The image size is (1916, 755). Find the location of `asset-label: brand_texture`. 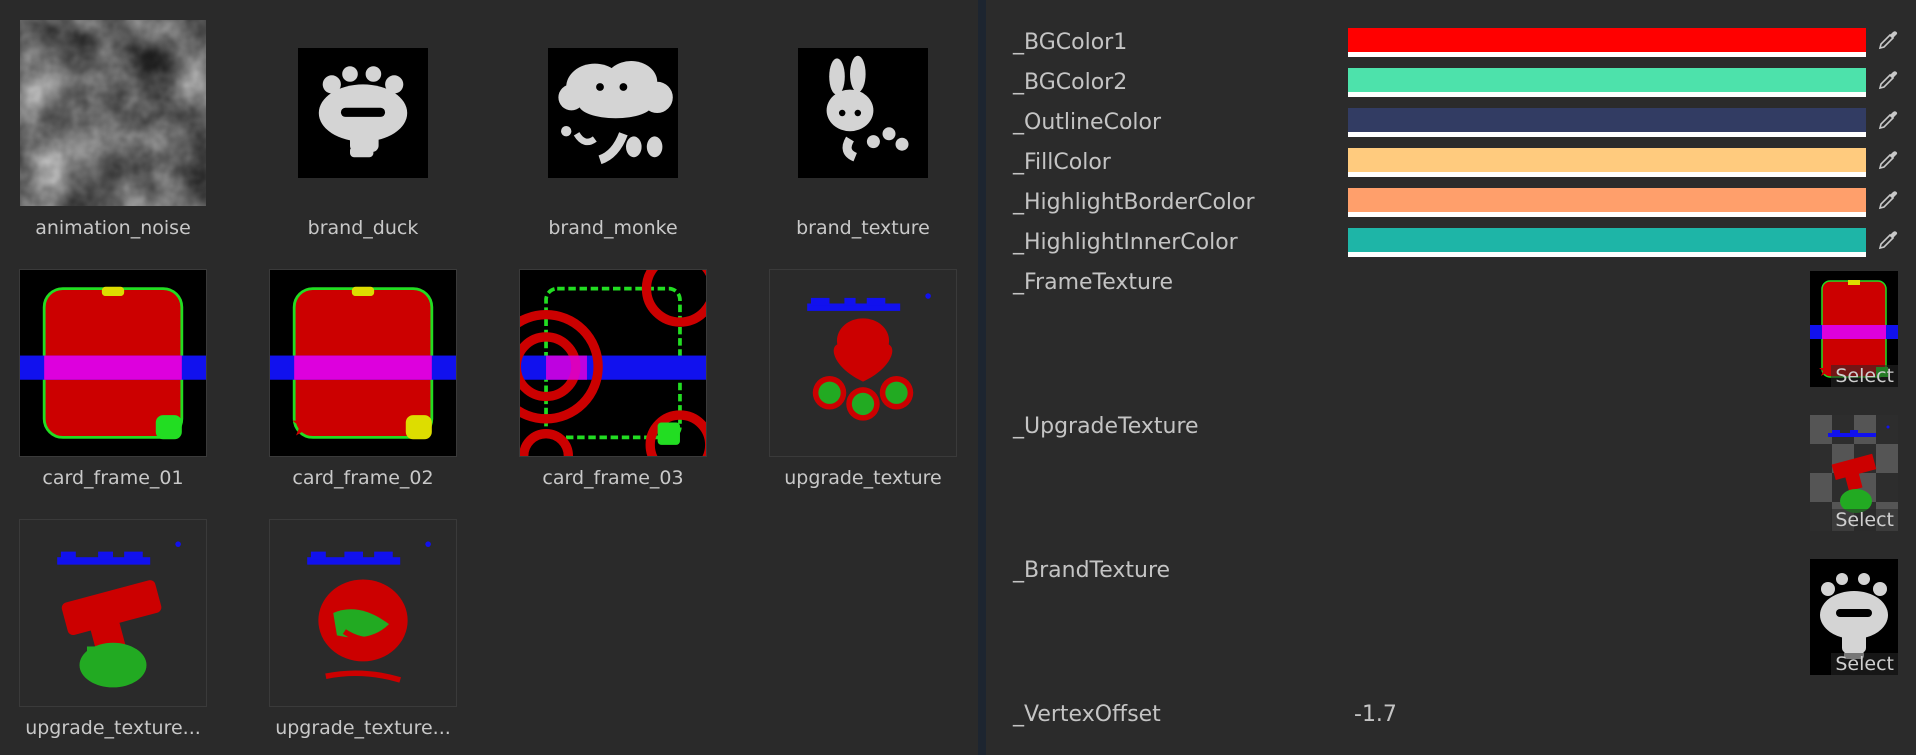

asset-label: brand_texture is located at coordinates (863, 228).